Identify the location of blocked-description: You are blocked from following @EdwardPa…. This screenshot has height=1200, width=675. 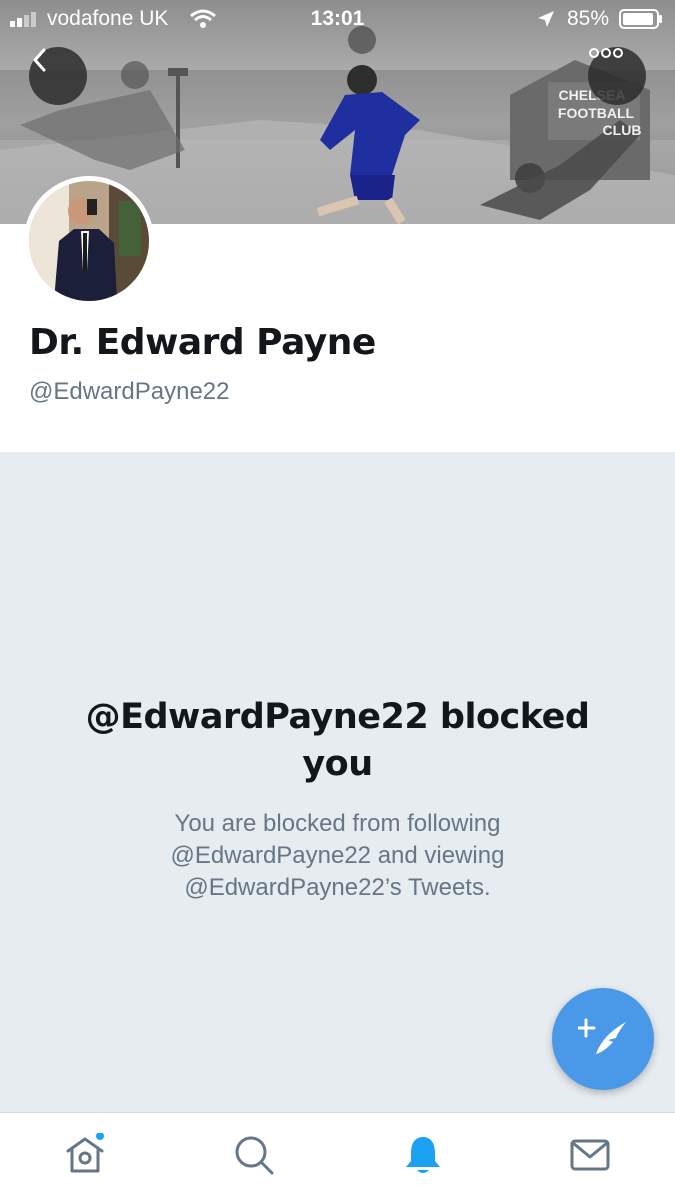
(337, 855).